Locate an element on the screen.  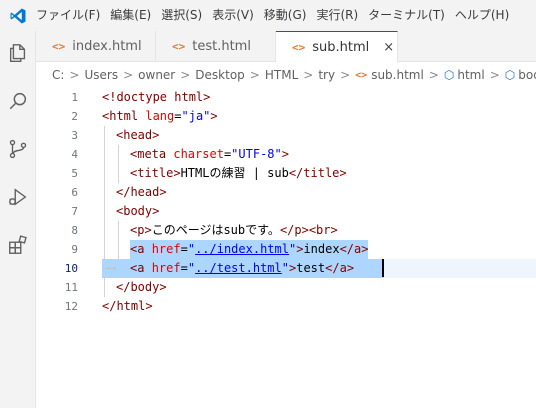
tab-label: index.html is located at coordinates (107, 46).